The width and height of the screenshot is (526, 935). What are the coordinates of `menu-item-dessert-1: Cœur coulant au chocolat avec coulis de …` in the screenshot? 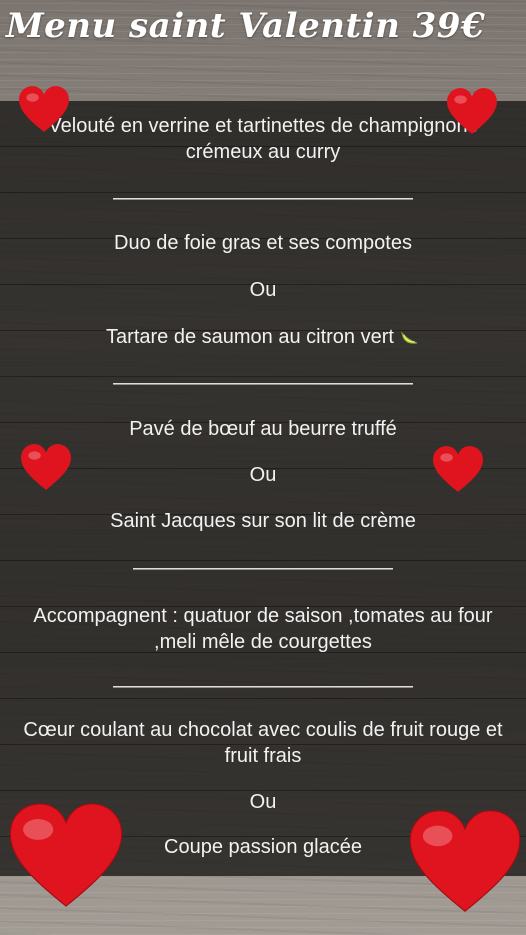 It's located at (263, 743).